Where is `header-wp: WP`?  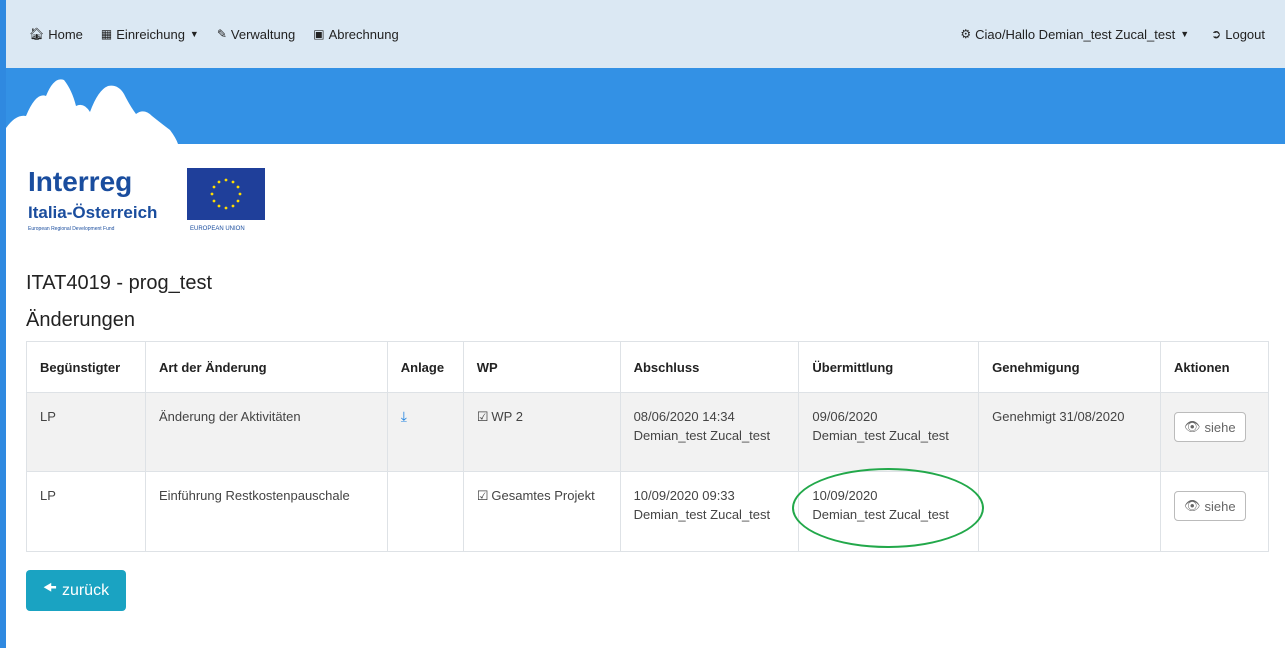 header-wp: WP is located at coordinates (541, 367).